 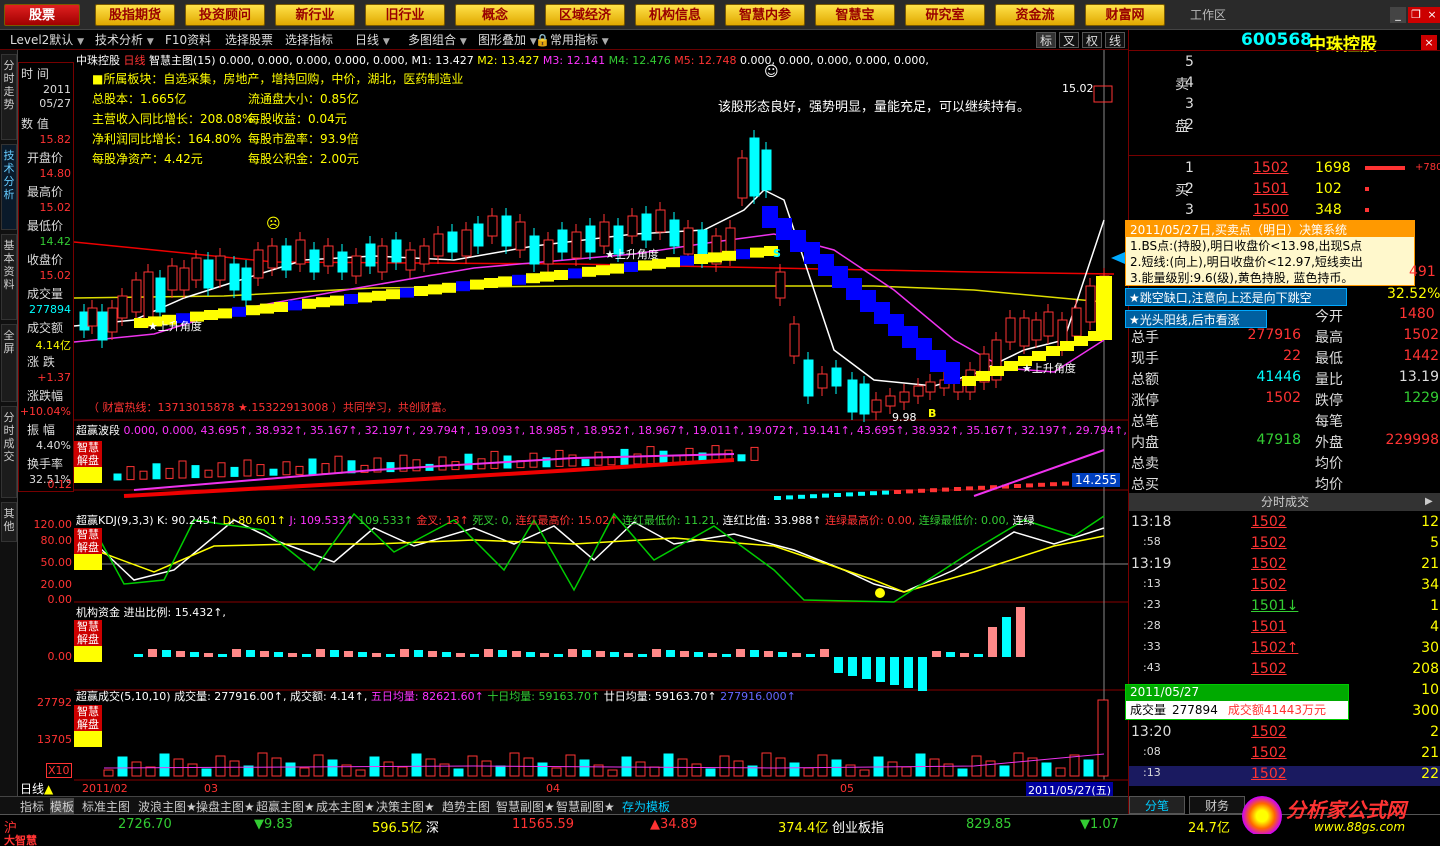 I want to click on ask-level: 5, so click(x=1189, y=62).